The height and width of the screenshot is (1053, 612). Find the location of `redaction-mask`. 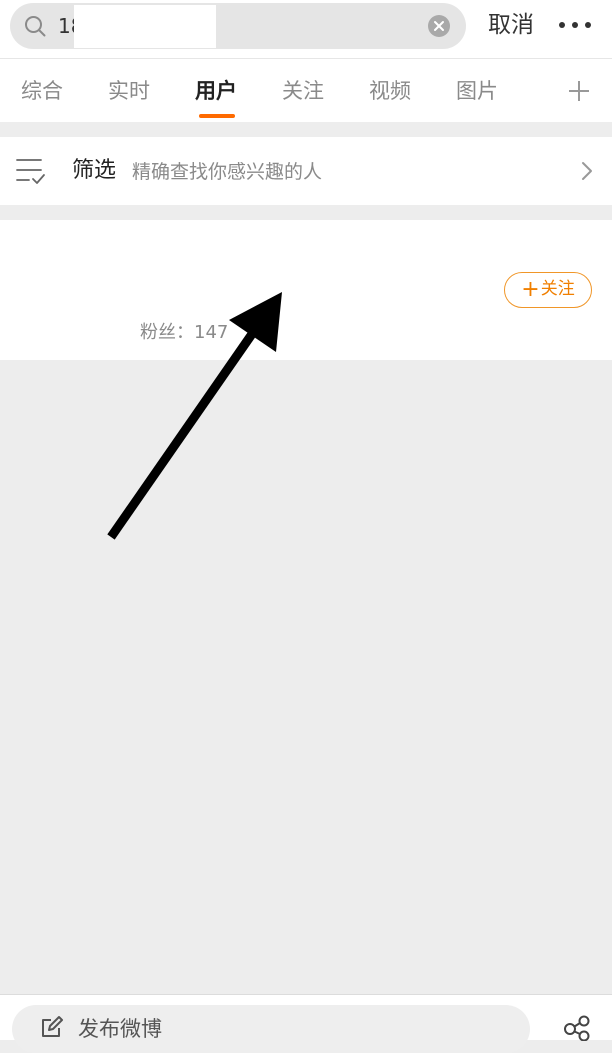

redaction-mask is located at coordinates (145, 26).